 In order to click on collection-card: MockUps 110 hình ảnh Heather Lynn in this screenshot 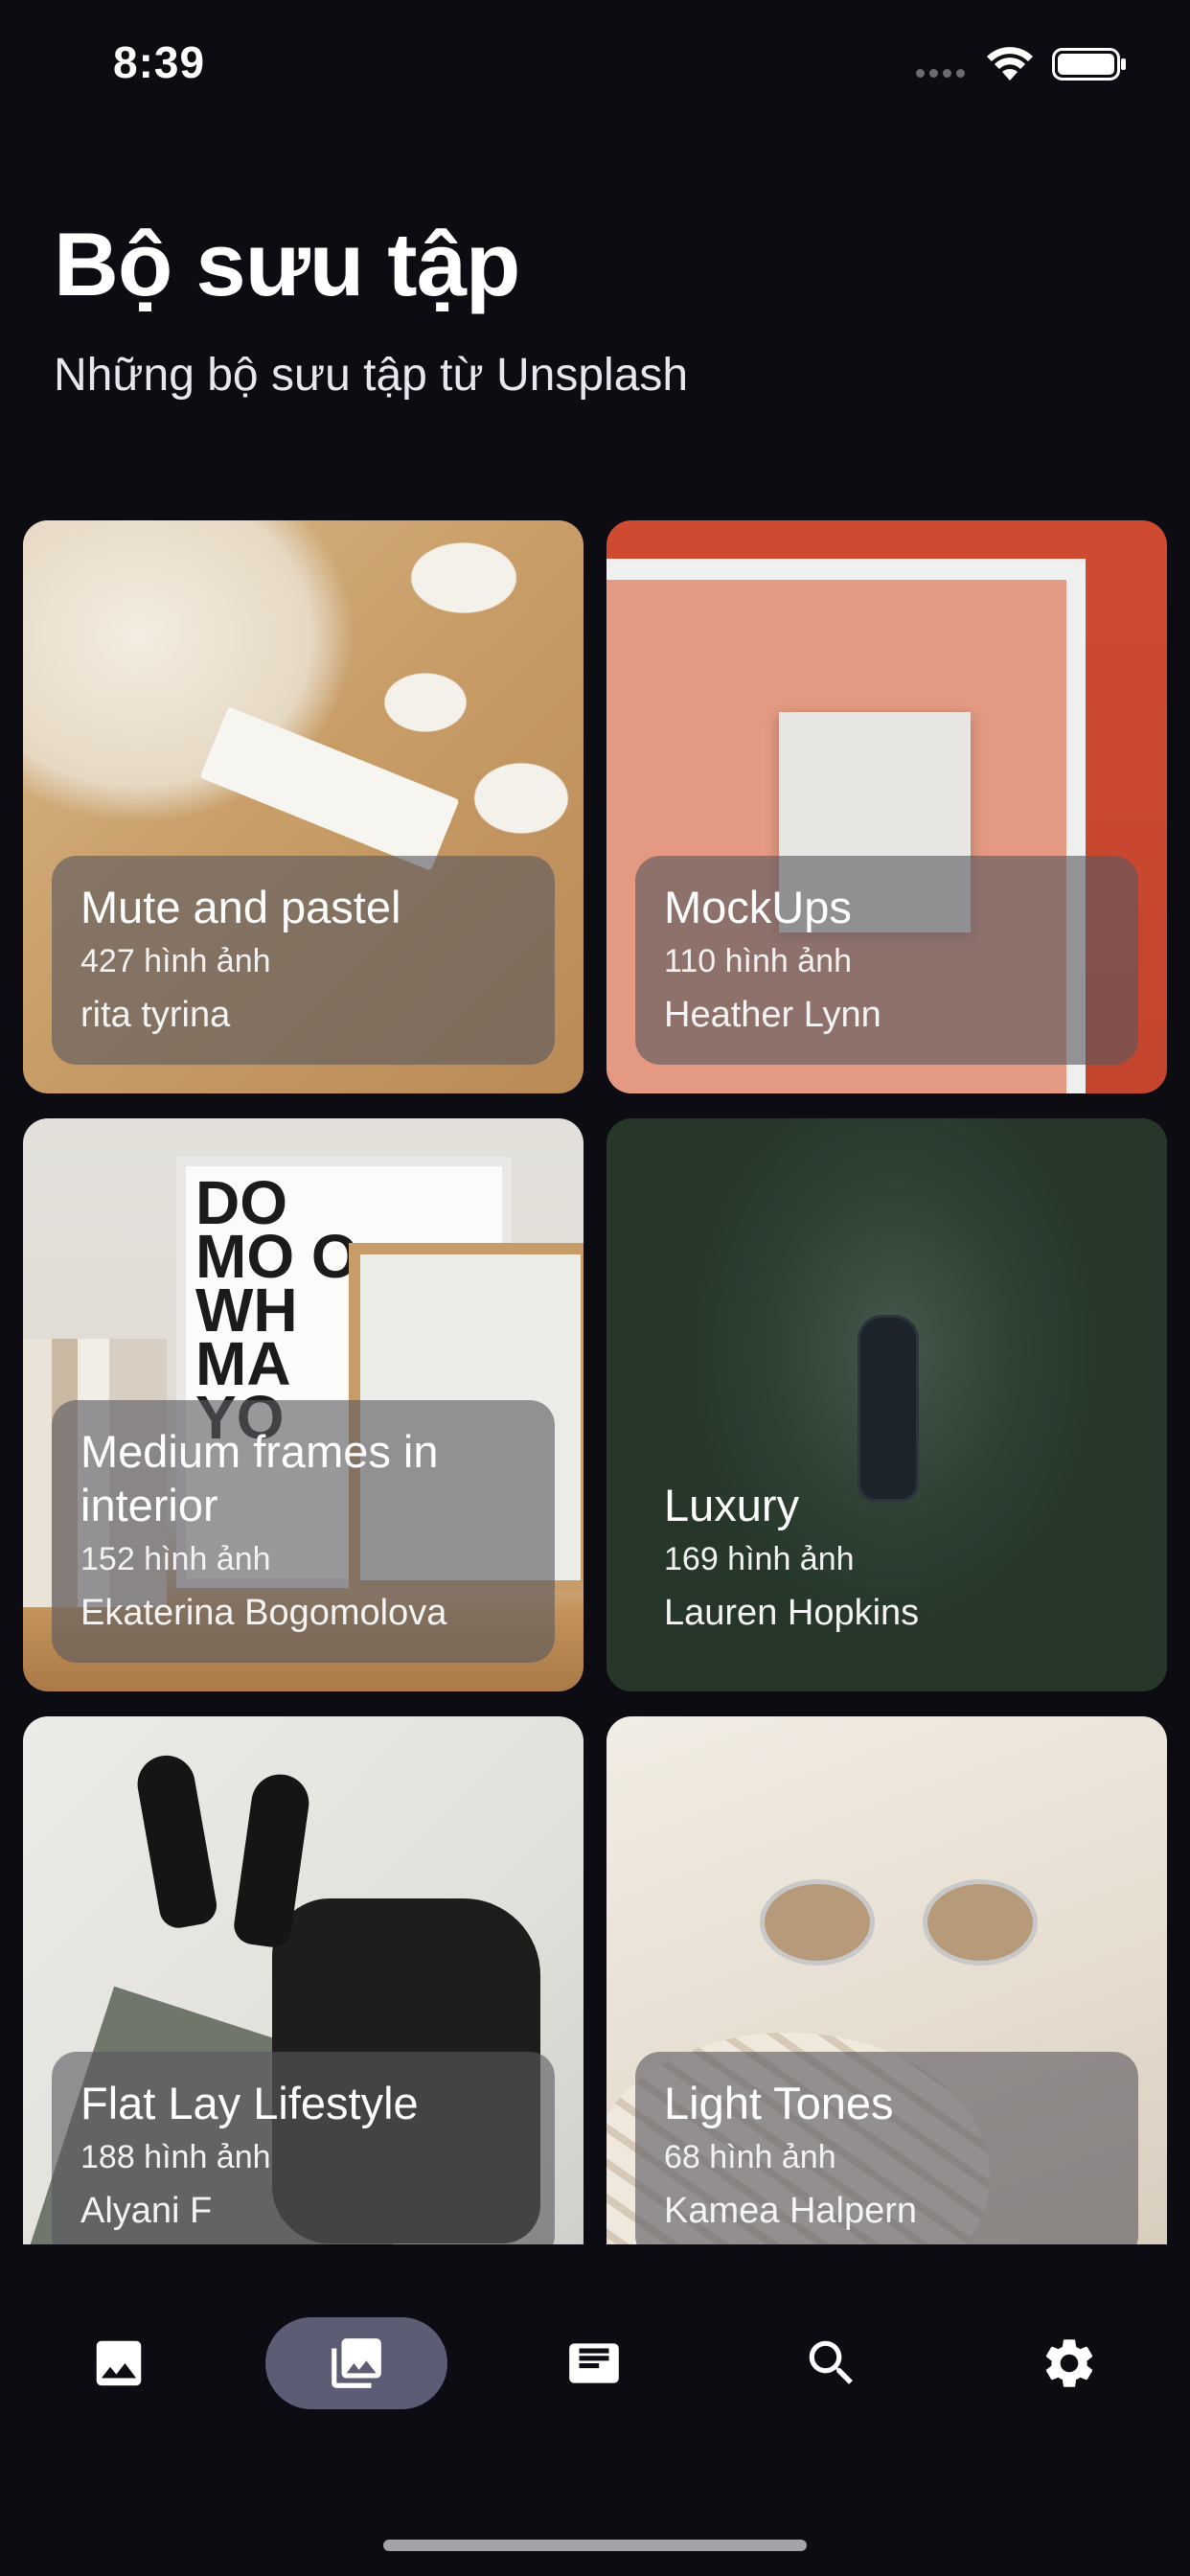, I will do `click(887, 806)`.